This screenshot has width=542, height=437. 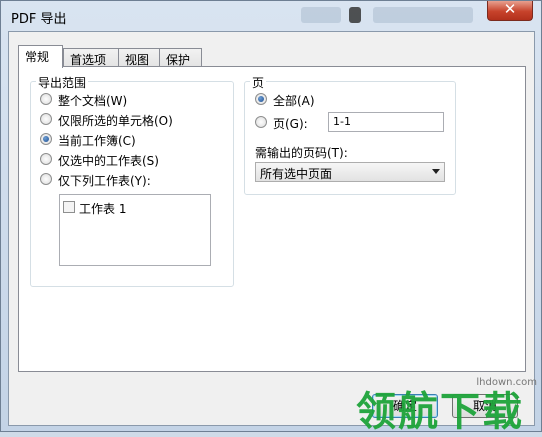 What do you see at coordinates (296, 174) in the screenshot?
I see `select-value: 所有选中页面` at bounding box center [296, 174].